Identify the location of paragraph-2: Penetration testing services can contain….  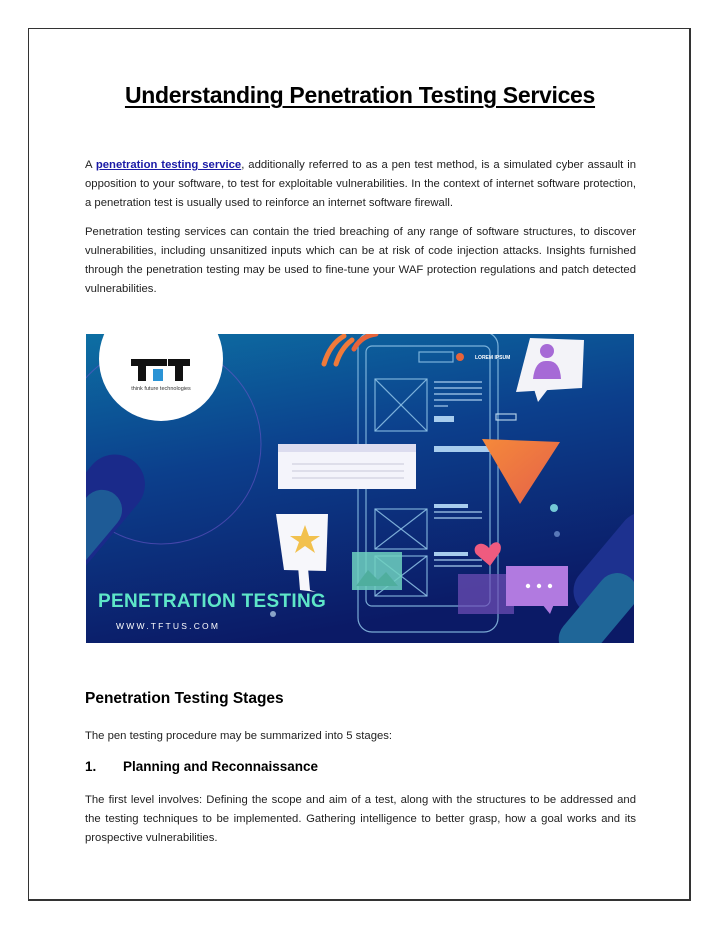
(360, 260).